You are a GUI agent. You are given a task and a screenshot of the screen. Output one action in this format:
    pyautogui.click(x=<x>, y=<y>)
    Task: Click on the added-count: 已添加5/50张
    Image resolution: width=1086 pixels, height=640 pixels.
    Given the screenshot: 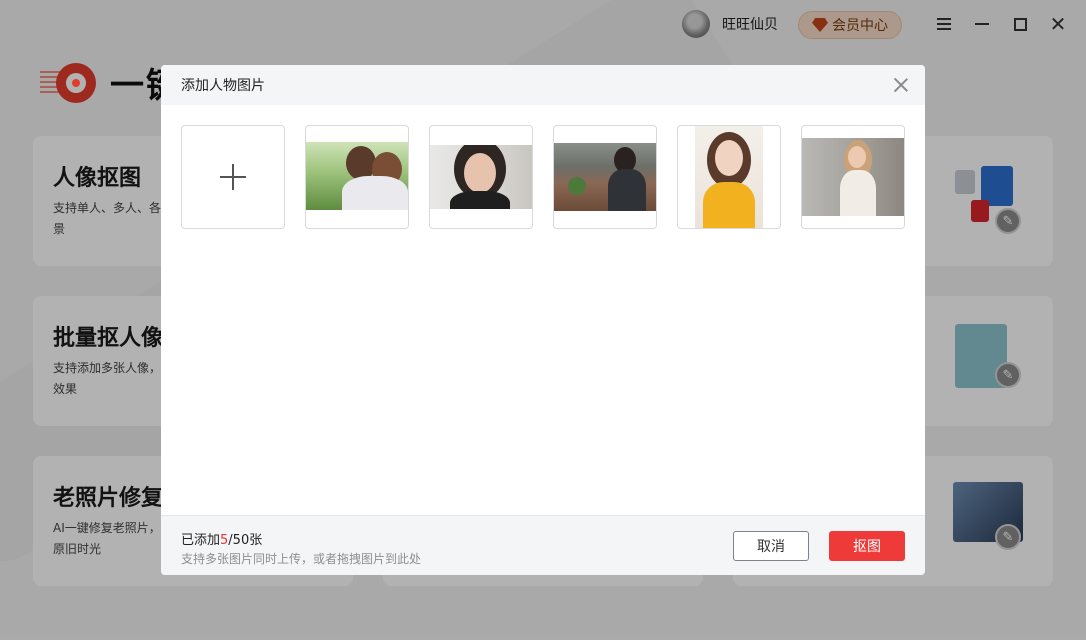 What is the action you would take?
    pyautogui.click(x=221, y=538)
    